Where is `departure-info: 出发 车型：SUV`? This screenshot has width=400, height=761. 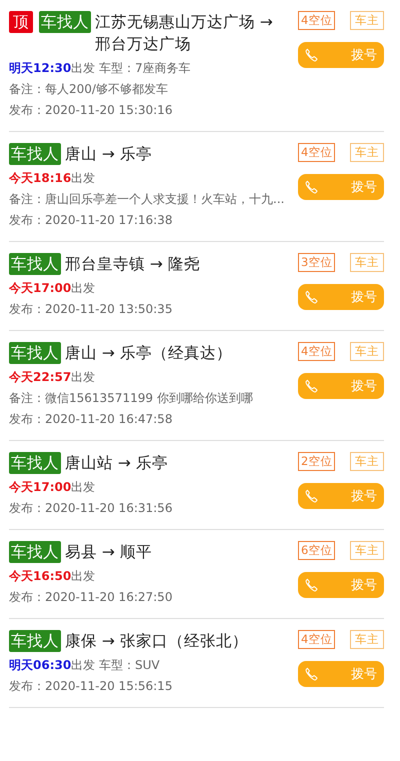
departure-info: 出发 车型：SUV is located at coordinates (115, 665).